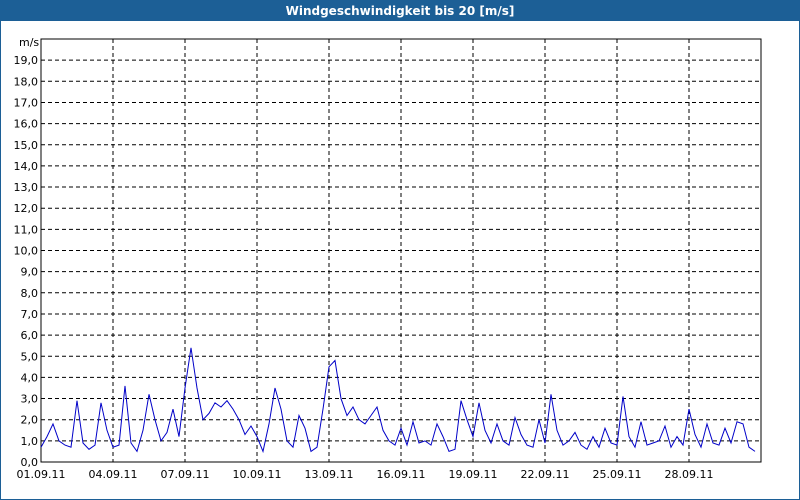 This screenshot has height=500, width=800. I want to click on y-tick-label: 7,0, so click(30, 314).